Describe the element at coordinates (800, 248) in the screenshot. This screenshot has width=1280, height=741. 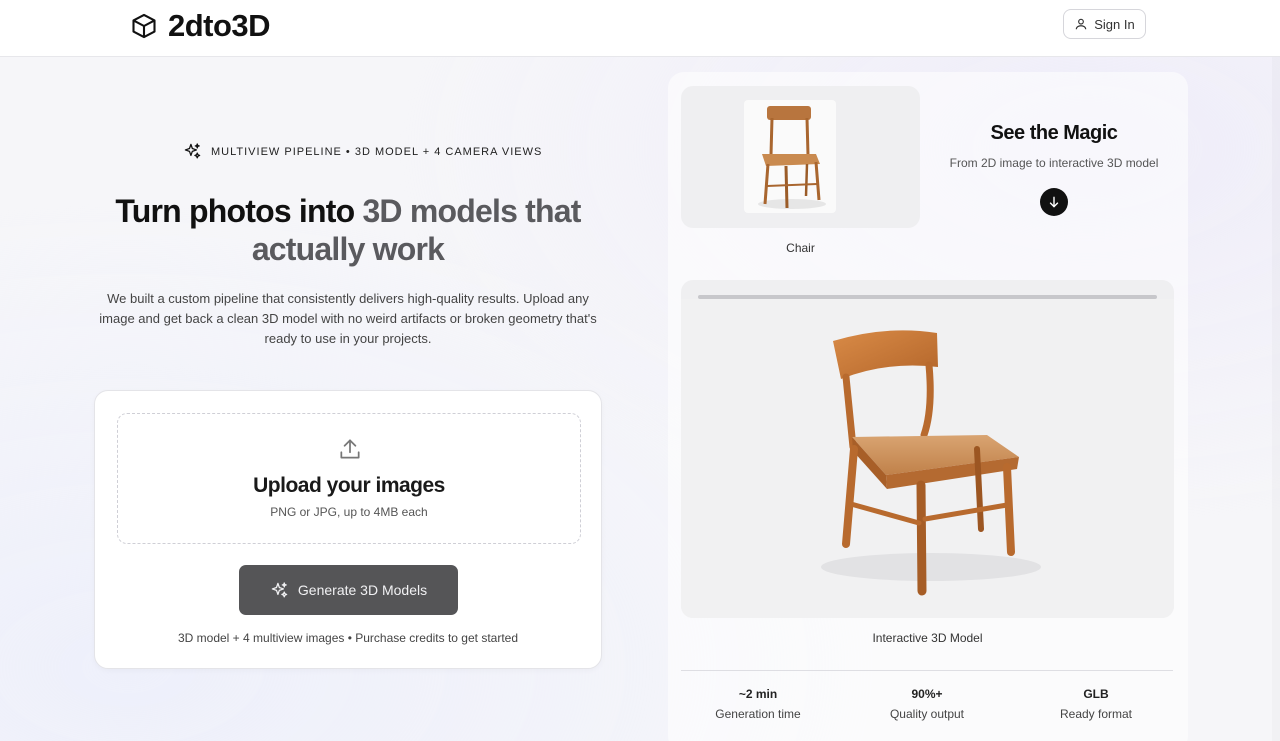
I see `thumbnail-label: Chair` at that location.